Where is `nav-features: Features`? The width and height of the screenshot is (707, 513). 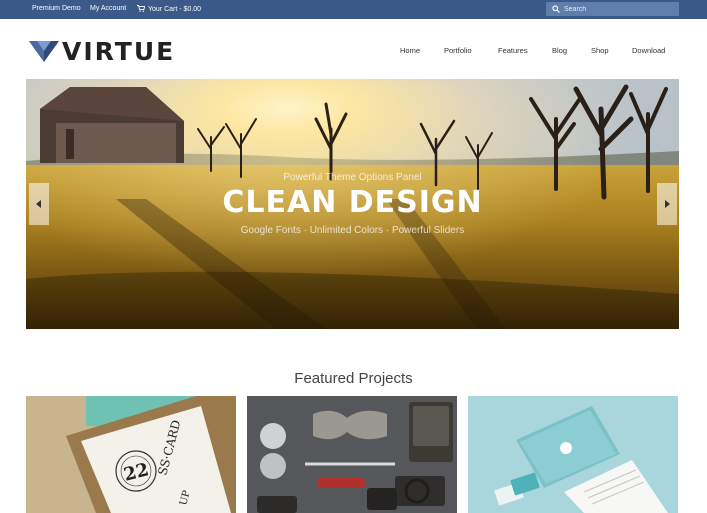 nav-features: Features is located at coordinates (513, 50).